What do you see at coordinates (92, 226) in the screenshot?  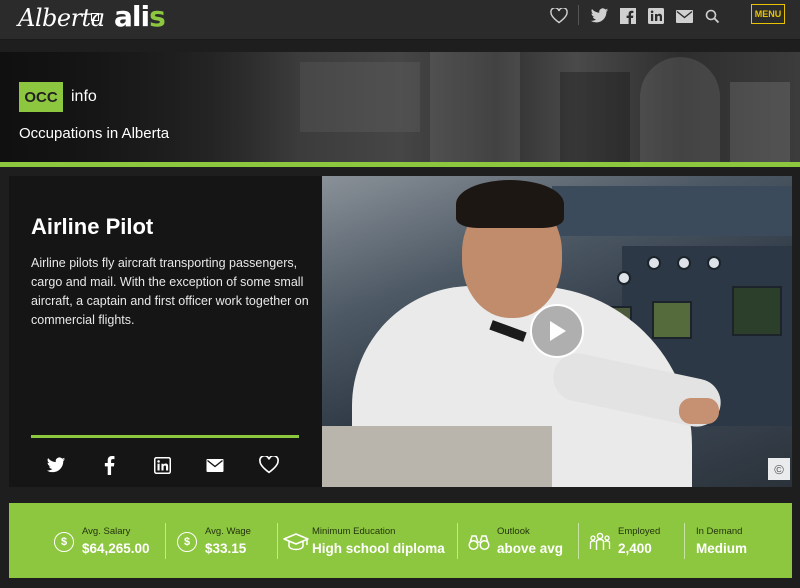 I see `occupation-title: Airline Pilot` at bounding box center [92, 226].